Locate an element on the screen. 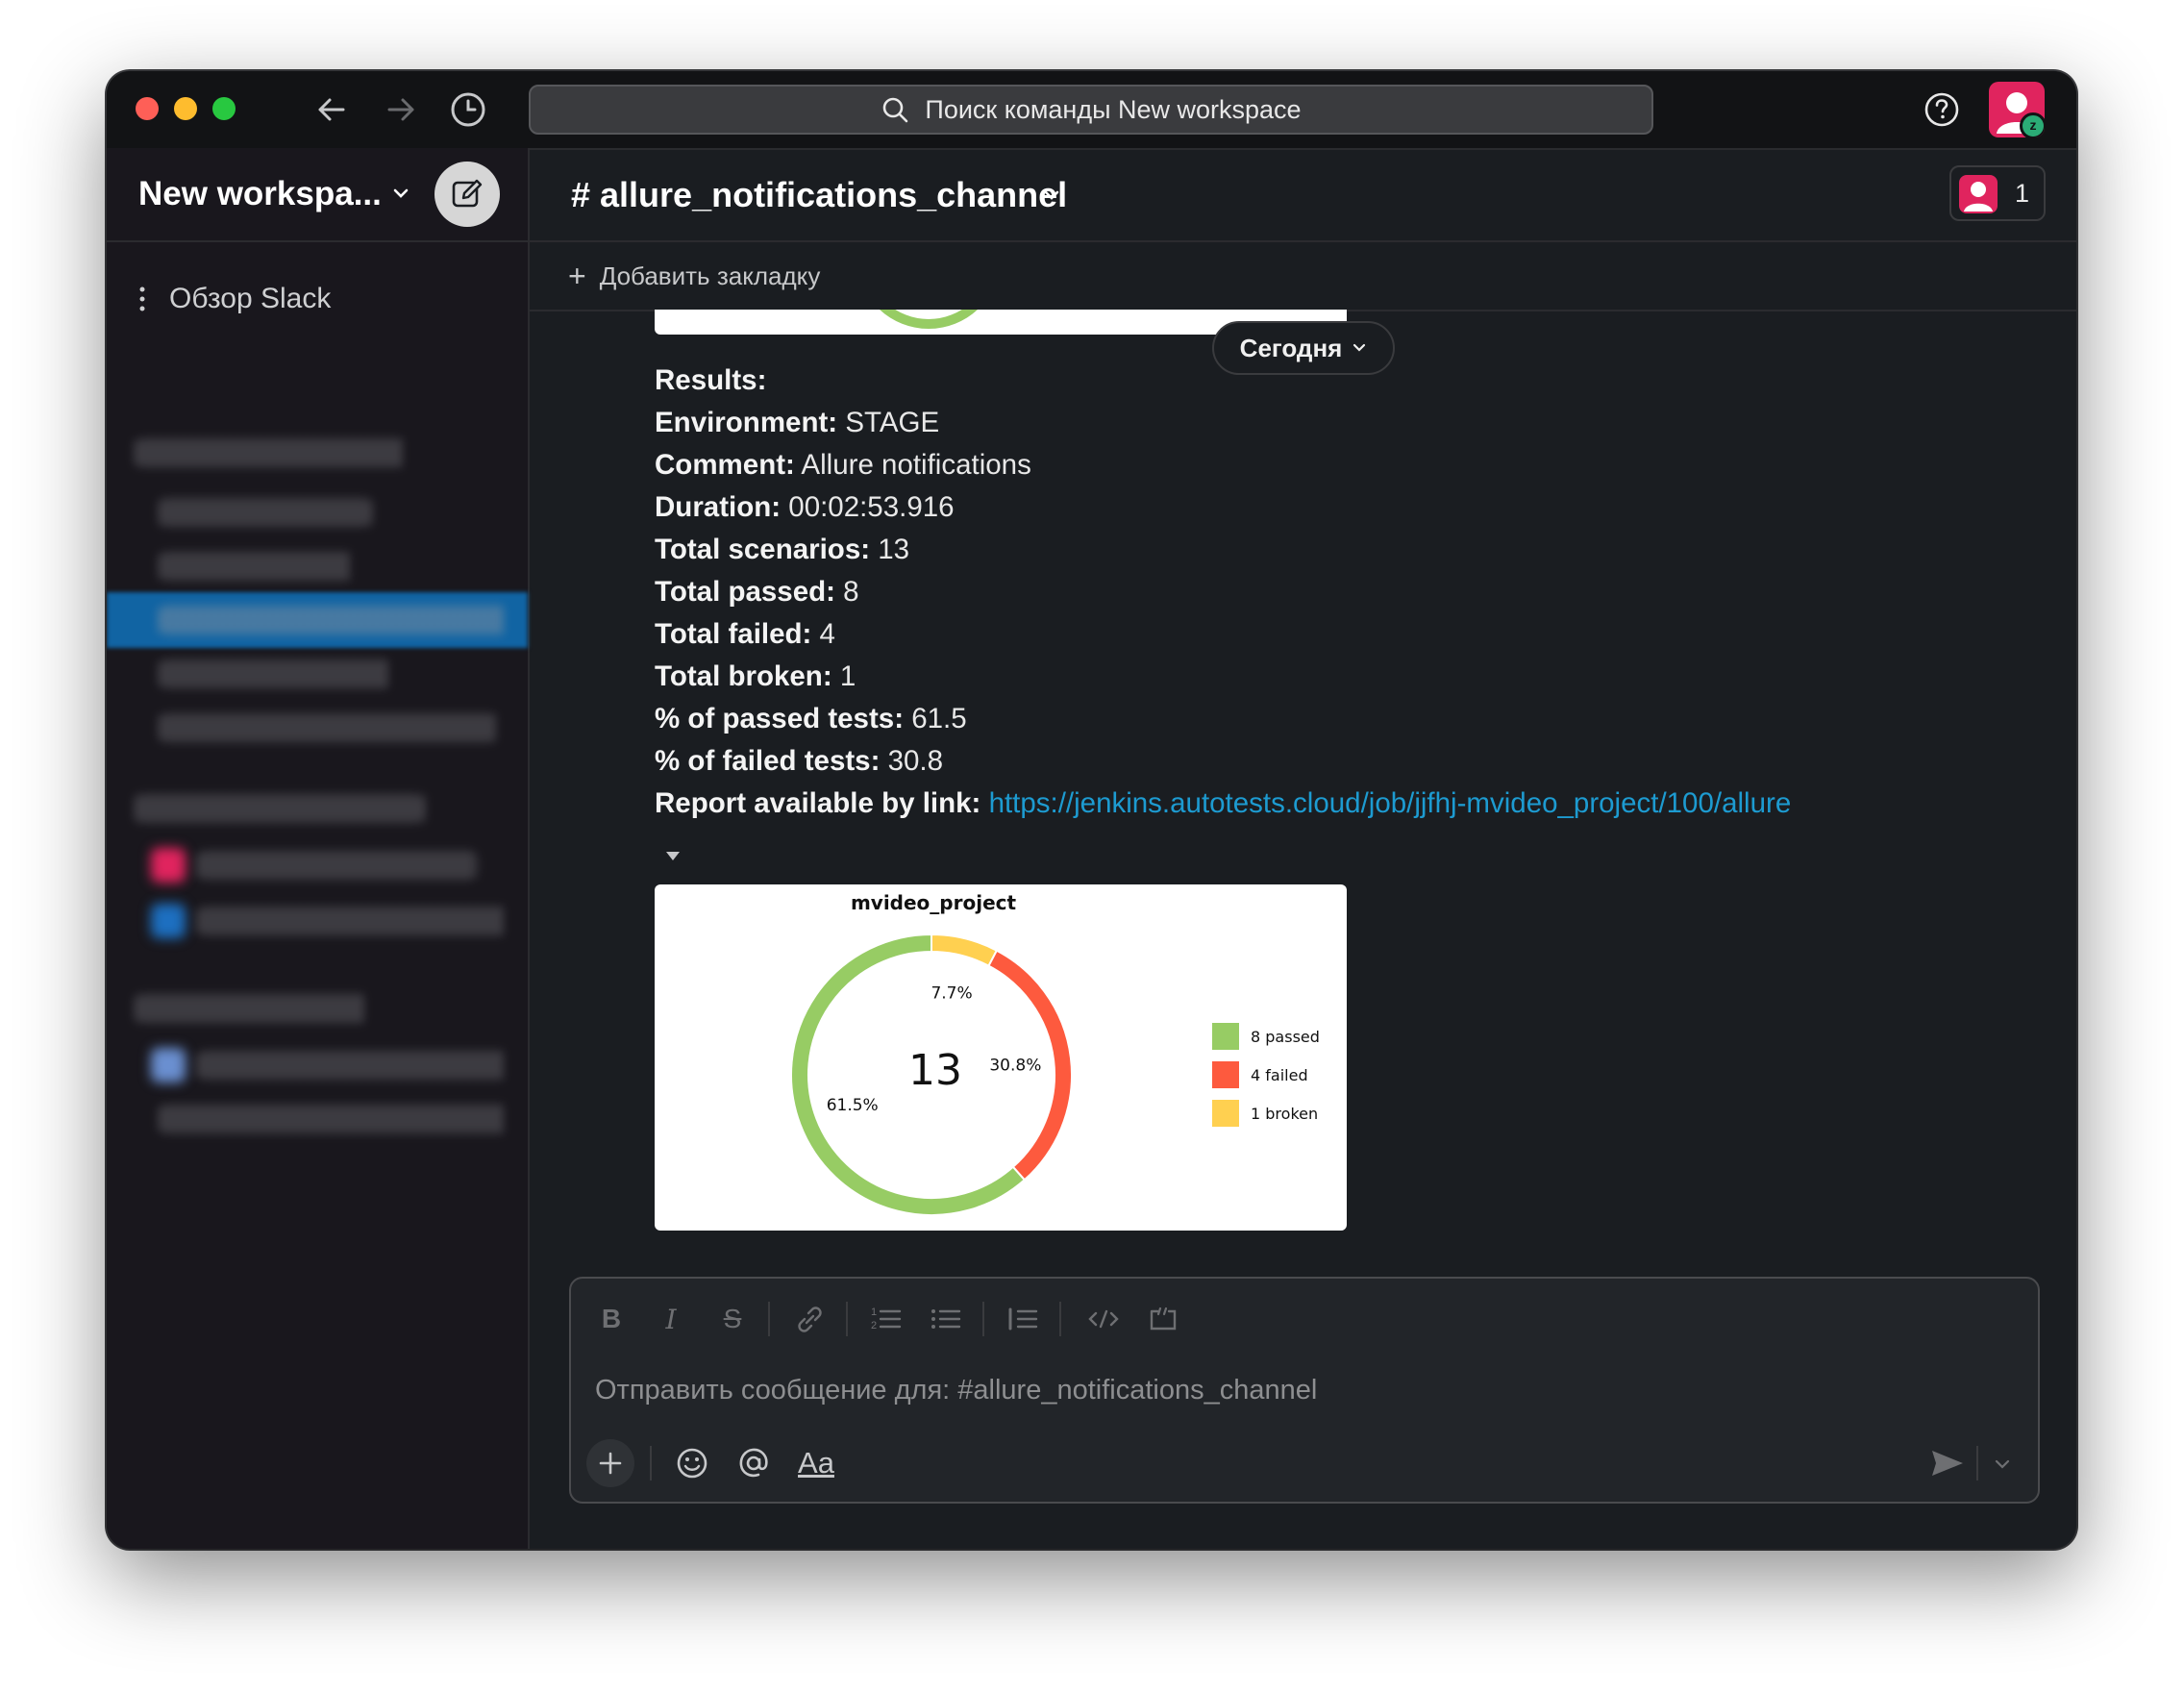 Image resolution: width=2184 pixels, height=1692 pixels. message-line: Total broken: 1 is located at coordinates (1328, 677).